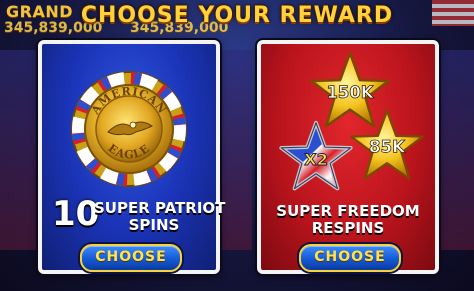  Describe the element at coordinates (131, 258) in the screenshot. I see `choose-button-super-patriot: CHOOSE` at that location.